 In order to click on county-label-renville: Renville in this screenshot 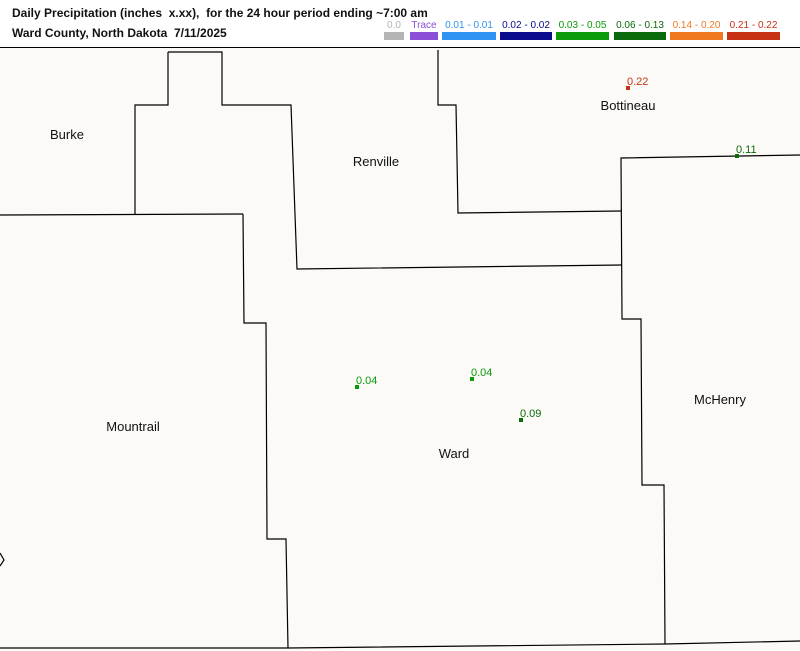, I will do `click(376, 161)`.